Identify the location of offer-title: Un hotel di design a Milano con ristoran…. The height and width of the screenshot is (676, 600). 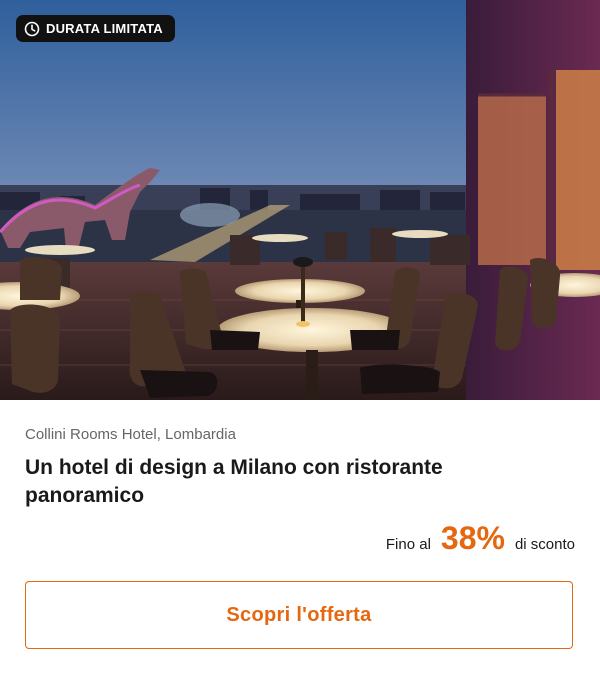
(285, 482).